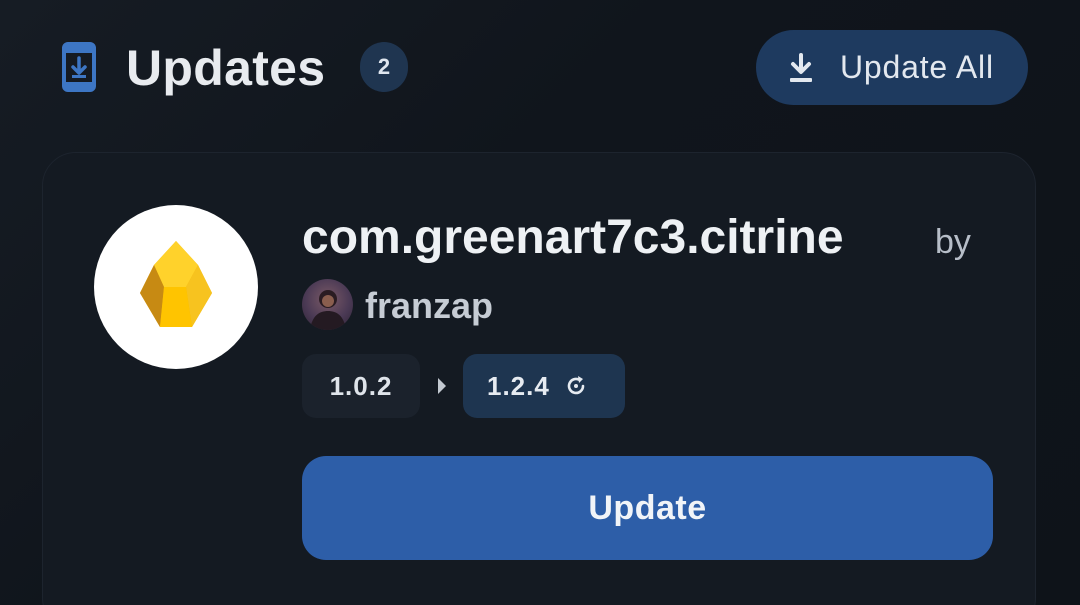 The height and width of the screenshot is (605, 1080). Describe the element at coordinates (917, 67) in the screenshot. I see `update-all-label: Update All` at that location.